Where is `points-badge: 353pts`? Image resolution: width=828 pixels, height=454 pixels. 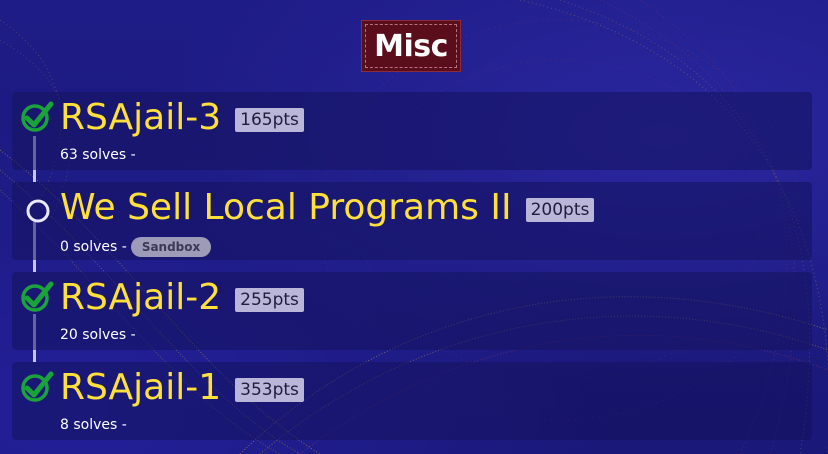 points-badge: 353pts is located at coordinates (269, 390).